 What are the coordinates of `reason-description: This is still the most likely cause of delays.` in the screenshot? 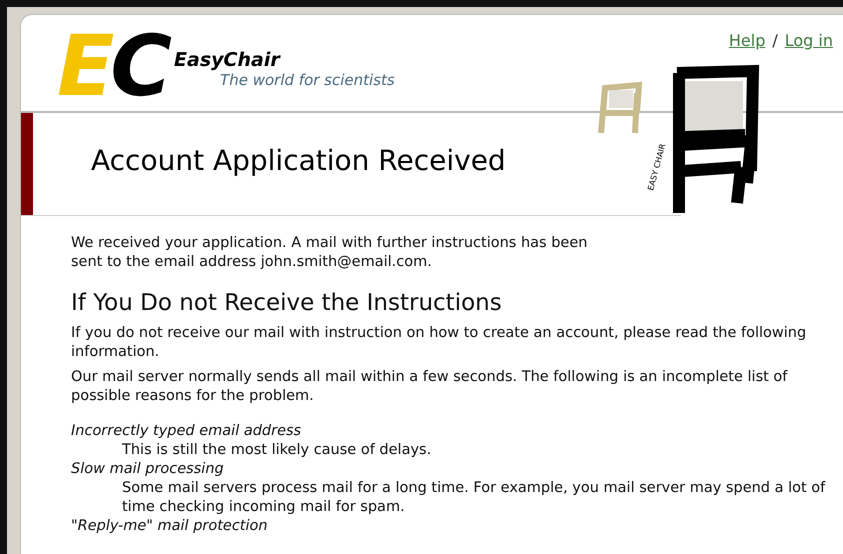 It's located at (277, 450).